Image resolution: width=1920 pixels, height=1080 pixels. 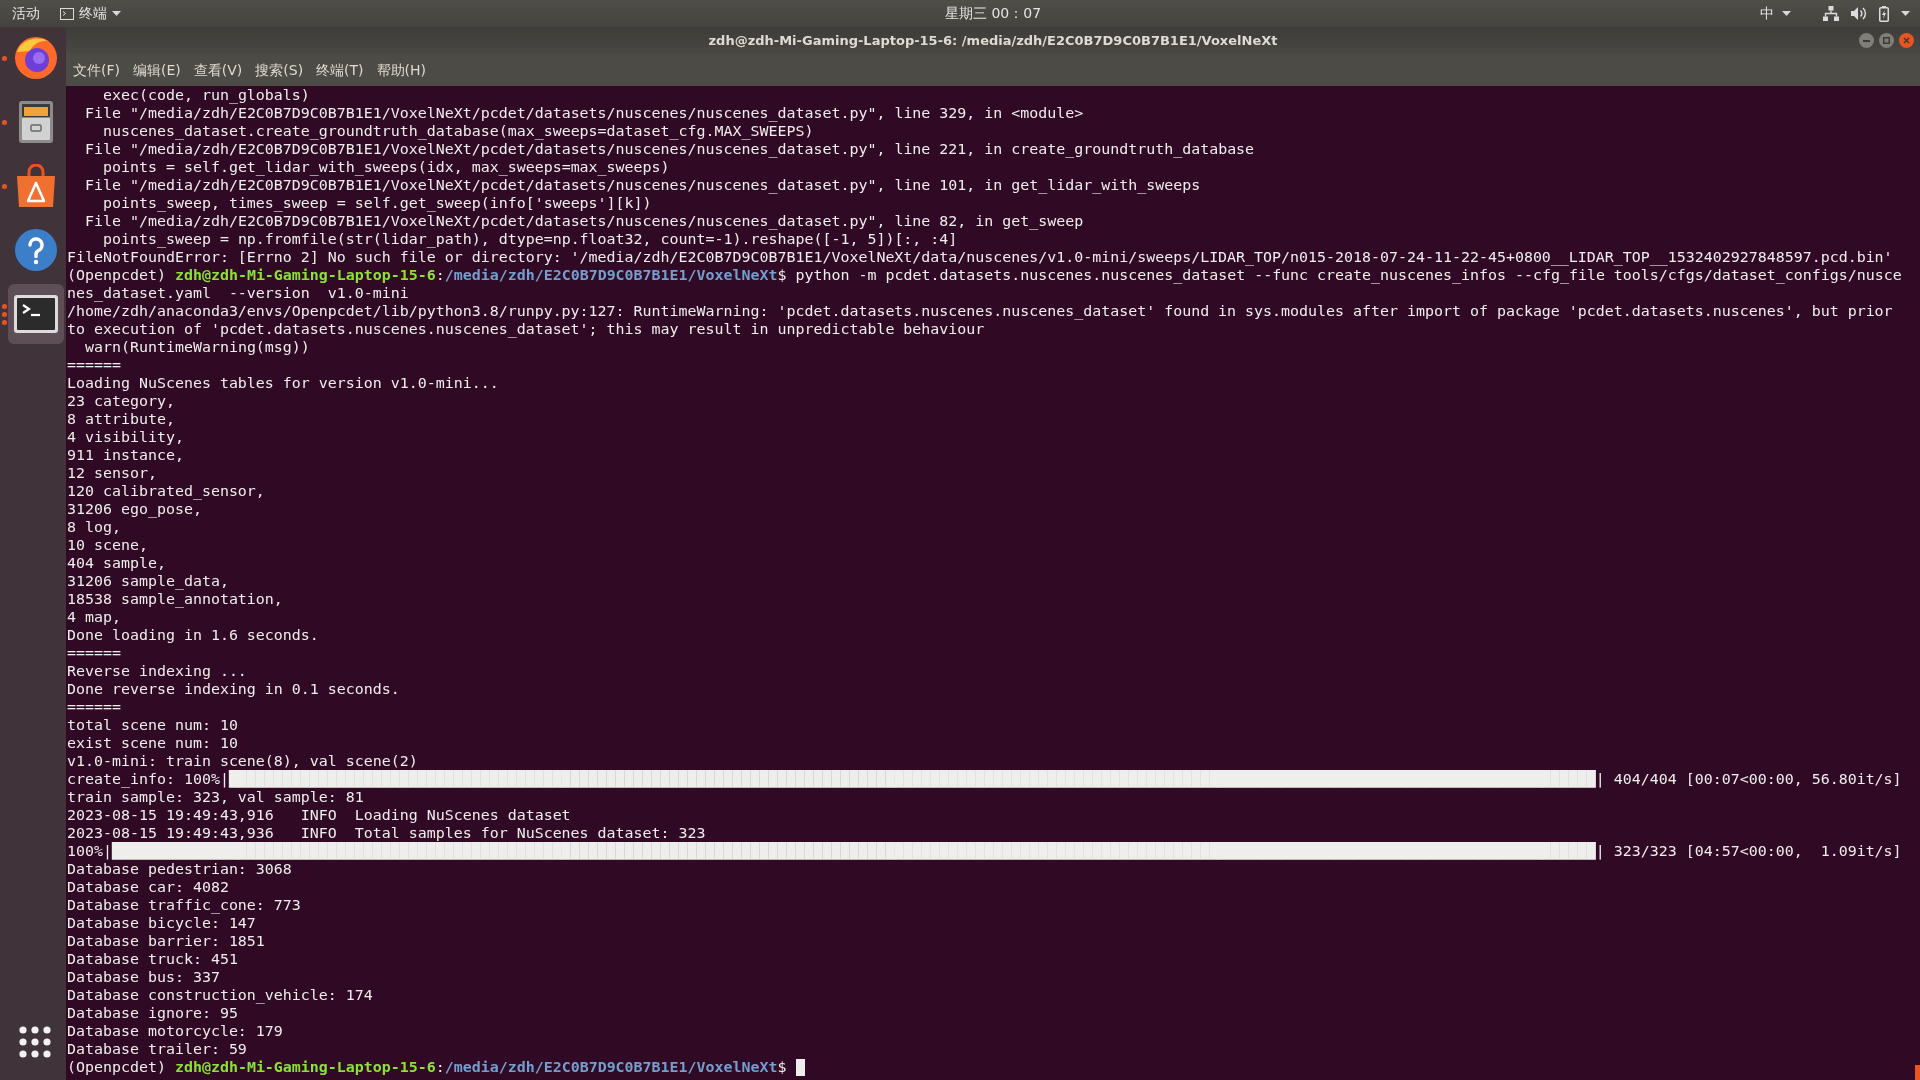 I want to click on clock-button: 星期三 00：07, so click(x=993, y=13).